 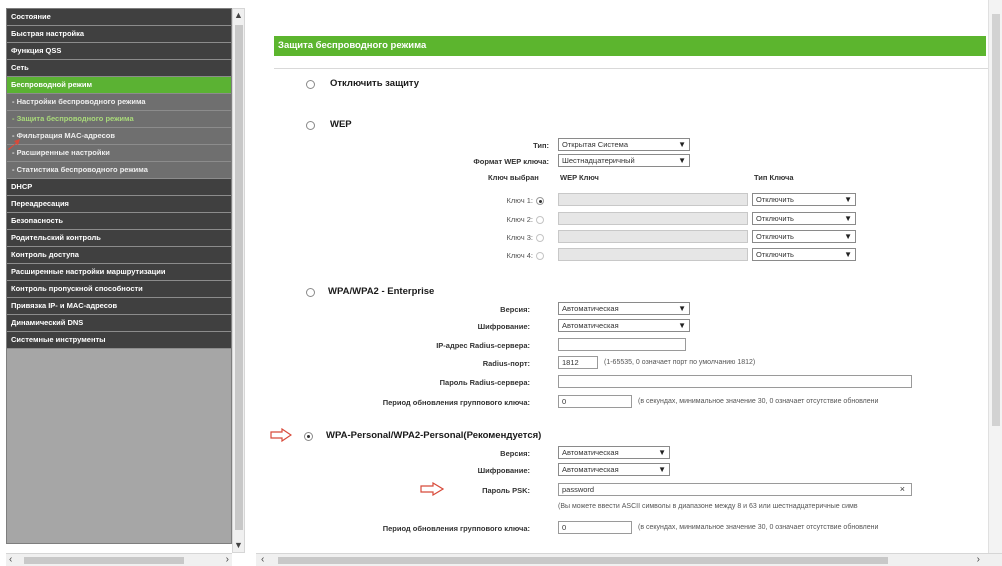 I want to click on wep-key2-type-select: Отключить ▼, so click(x=804, y=218).